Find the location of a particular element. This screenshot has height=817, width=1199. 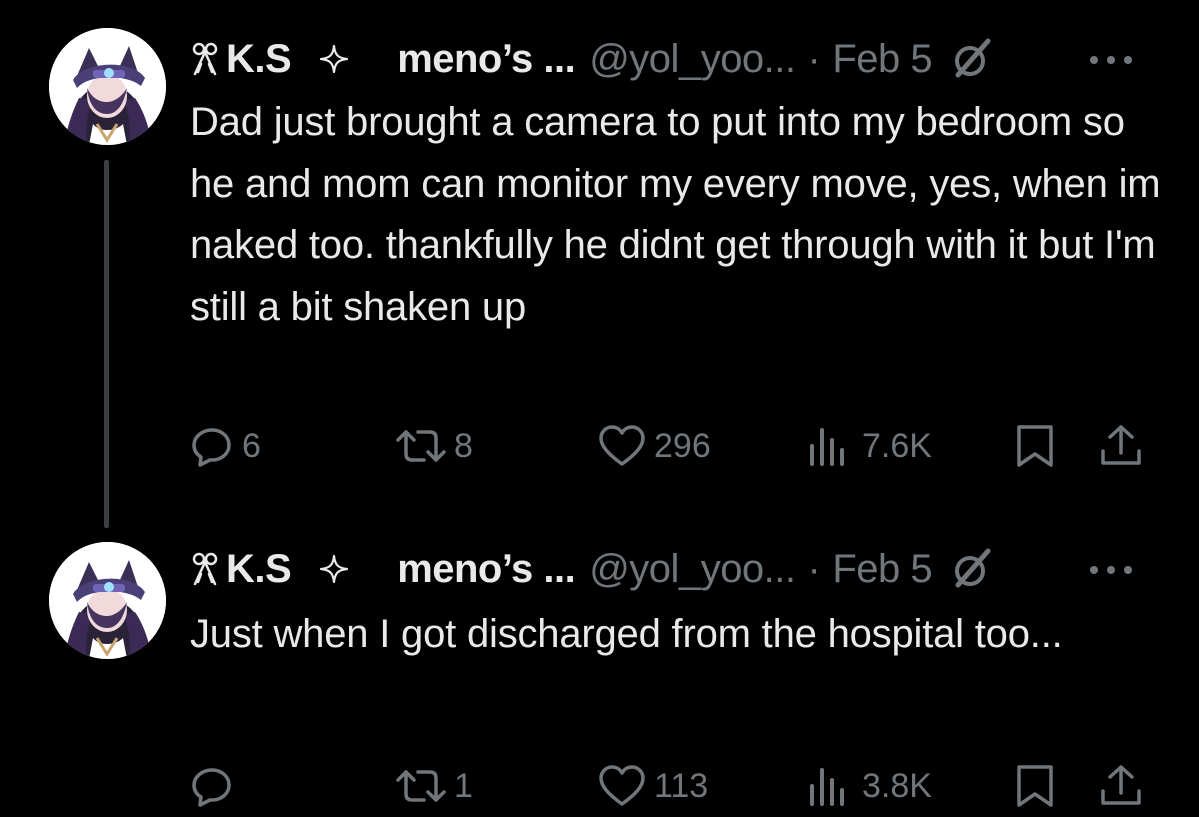

views-button: 3.8K is located at coordinates (870, 786).